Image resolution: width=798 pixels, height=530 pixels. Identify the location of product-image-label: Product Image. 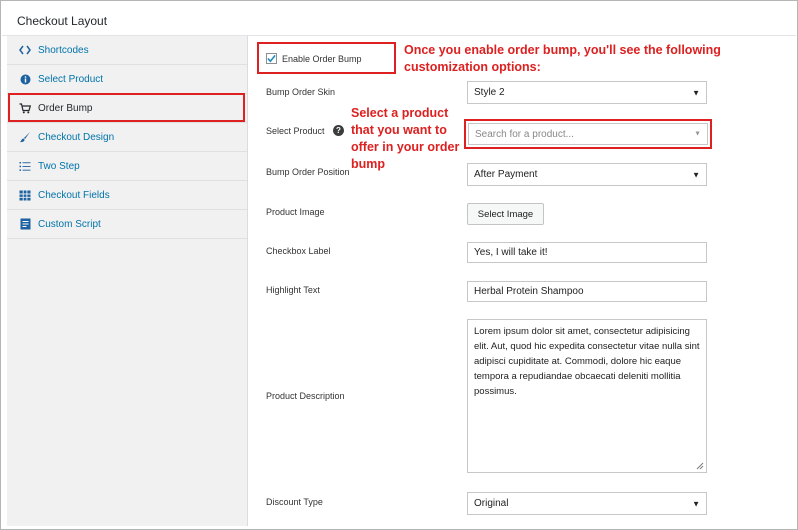
(295, 212).